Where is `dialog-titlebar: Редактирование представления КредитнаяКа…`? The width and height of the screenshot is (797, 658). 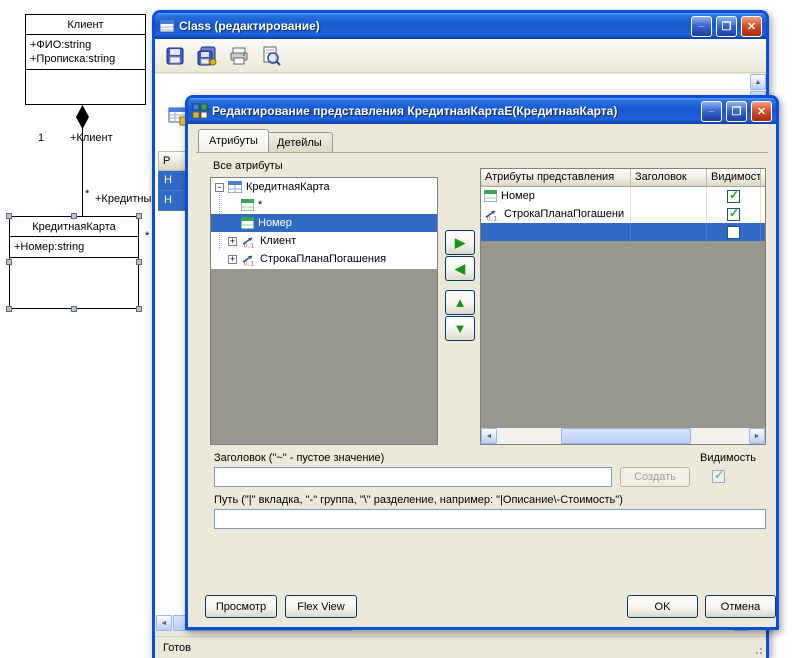
dialog-titlebar: Редактирование представления КредитнаяКа… is located at coordinates (482, 111).